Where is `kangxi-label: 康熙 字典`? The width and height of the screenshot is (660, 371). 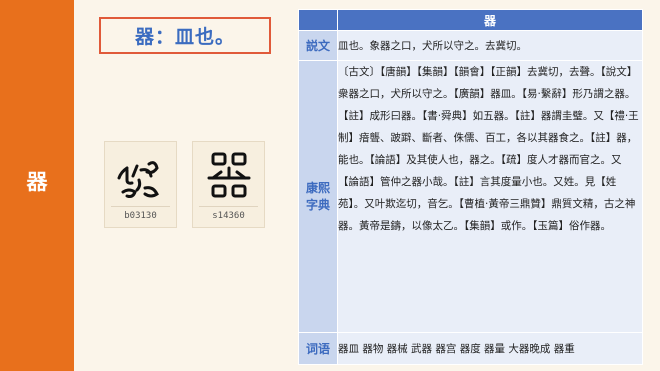
kangxi-label: 康熙 字典 is located at coordinates (318, 196).